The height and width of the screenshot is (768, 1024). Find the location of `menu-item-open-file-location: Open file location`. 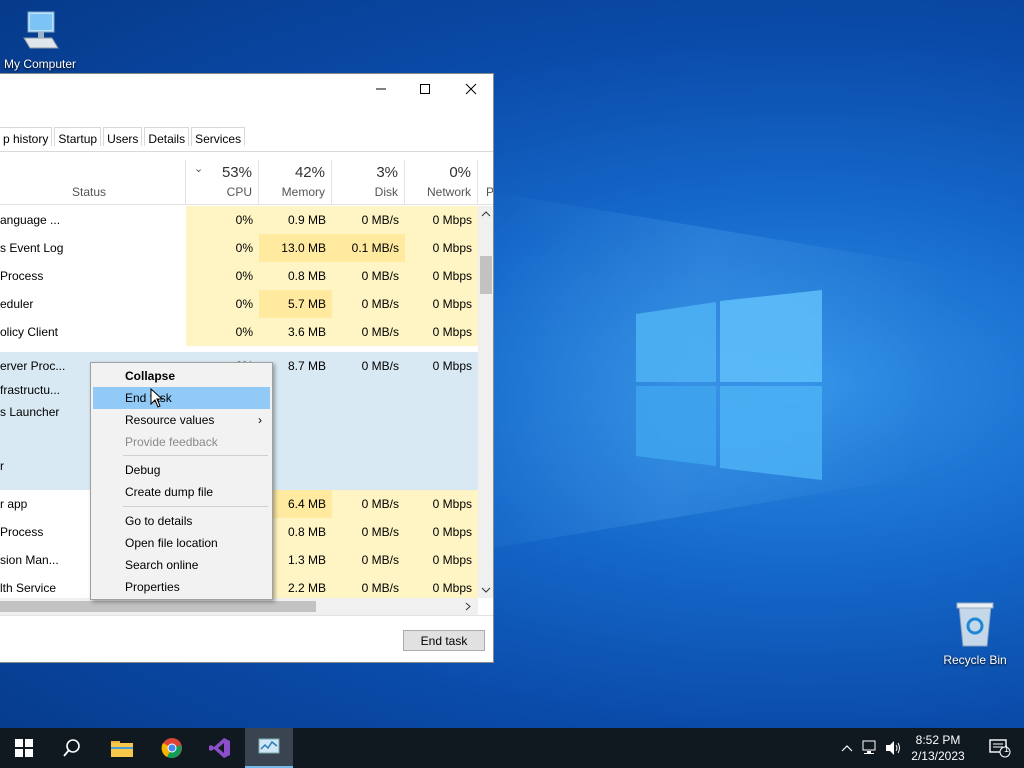

menu-item-open-file-location: Open file location is located at coordinates (181, 543).